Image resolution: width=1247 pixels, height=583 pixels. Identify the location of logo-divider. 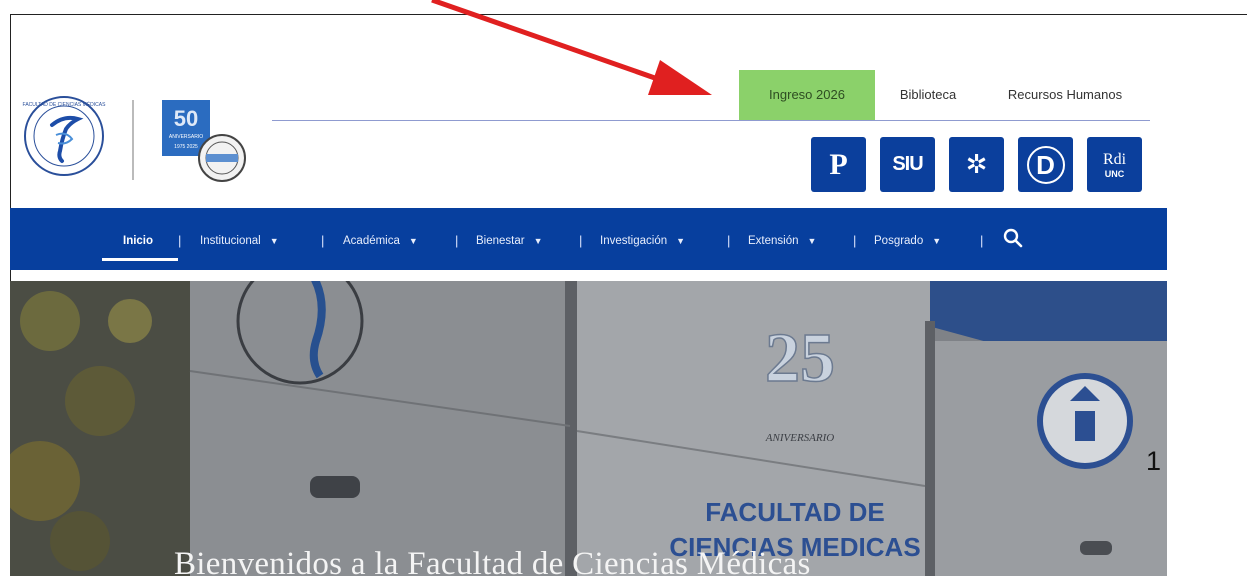
(133, 140).